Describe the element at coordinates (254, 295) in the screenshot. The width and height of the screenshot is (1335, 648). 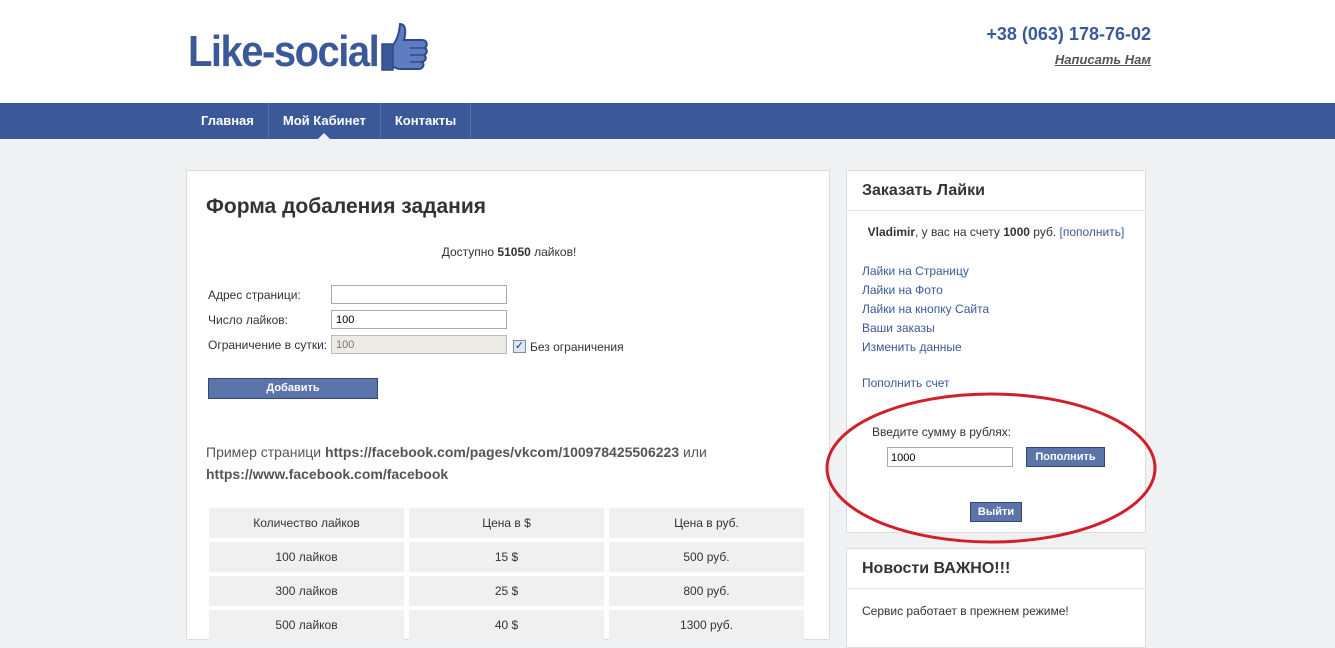
I see `page-address-label: Адрес страници:` at that location.